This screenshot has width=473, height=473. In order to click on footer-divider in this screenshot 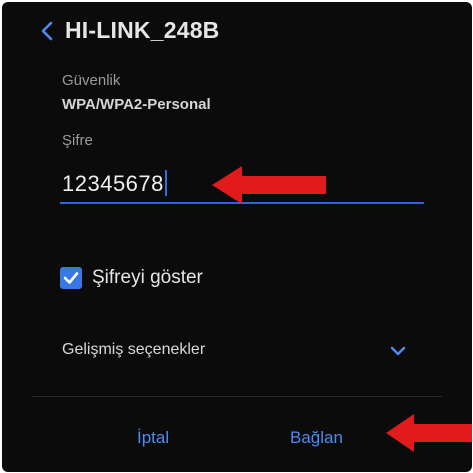, I will do `click(237, 396)`.